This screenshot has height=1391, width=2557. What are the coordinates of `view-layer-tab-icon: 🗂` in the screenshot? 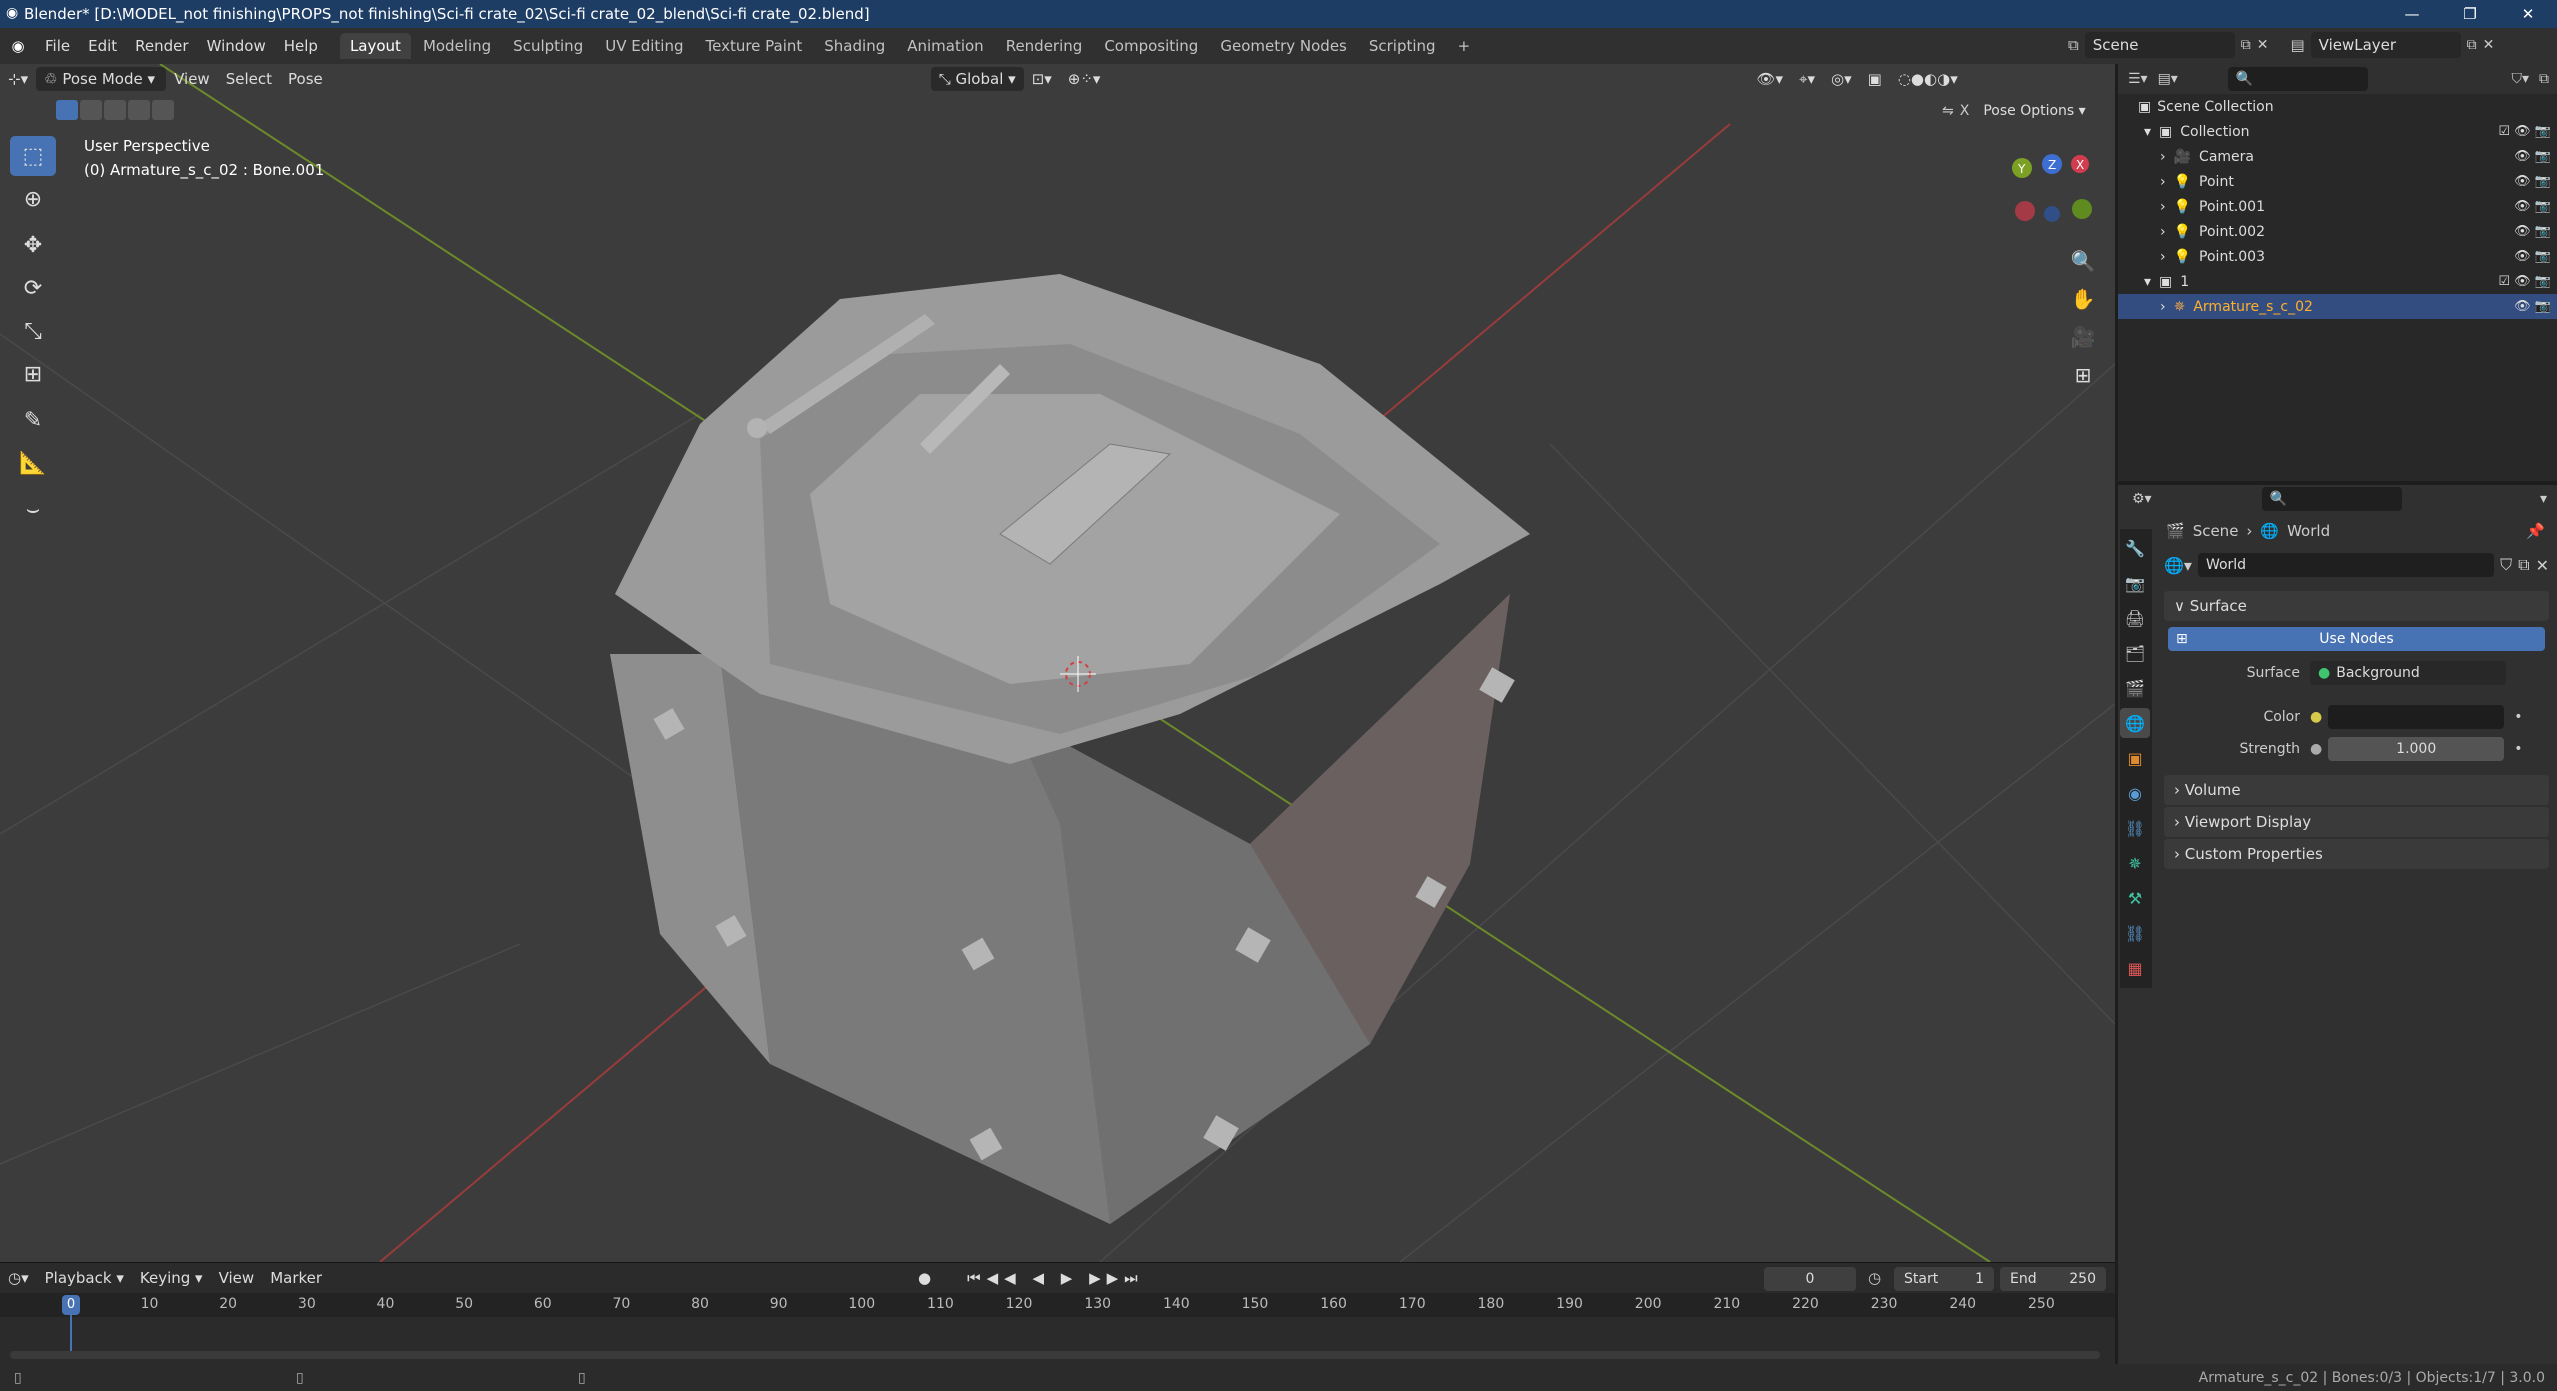 It's located at (2135, 653).